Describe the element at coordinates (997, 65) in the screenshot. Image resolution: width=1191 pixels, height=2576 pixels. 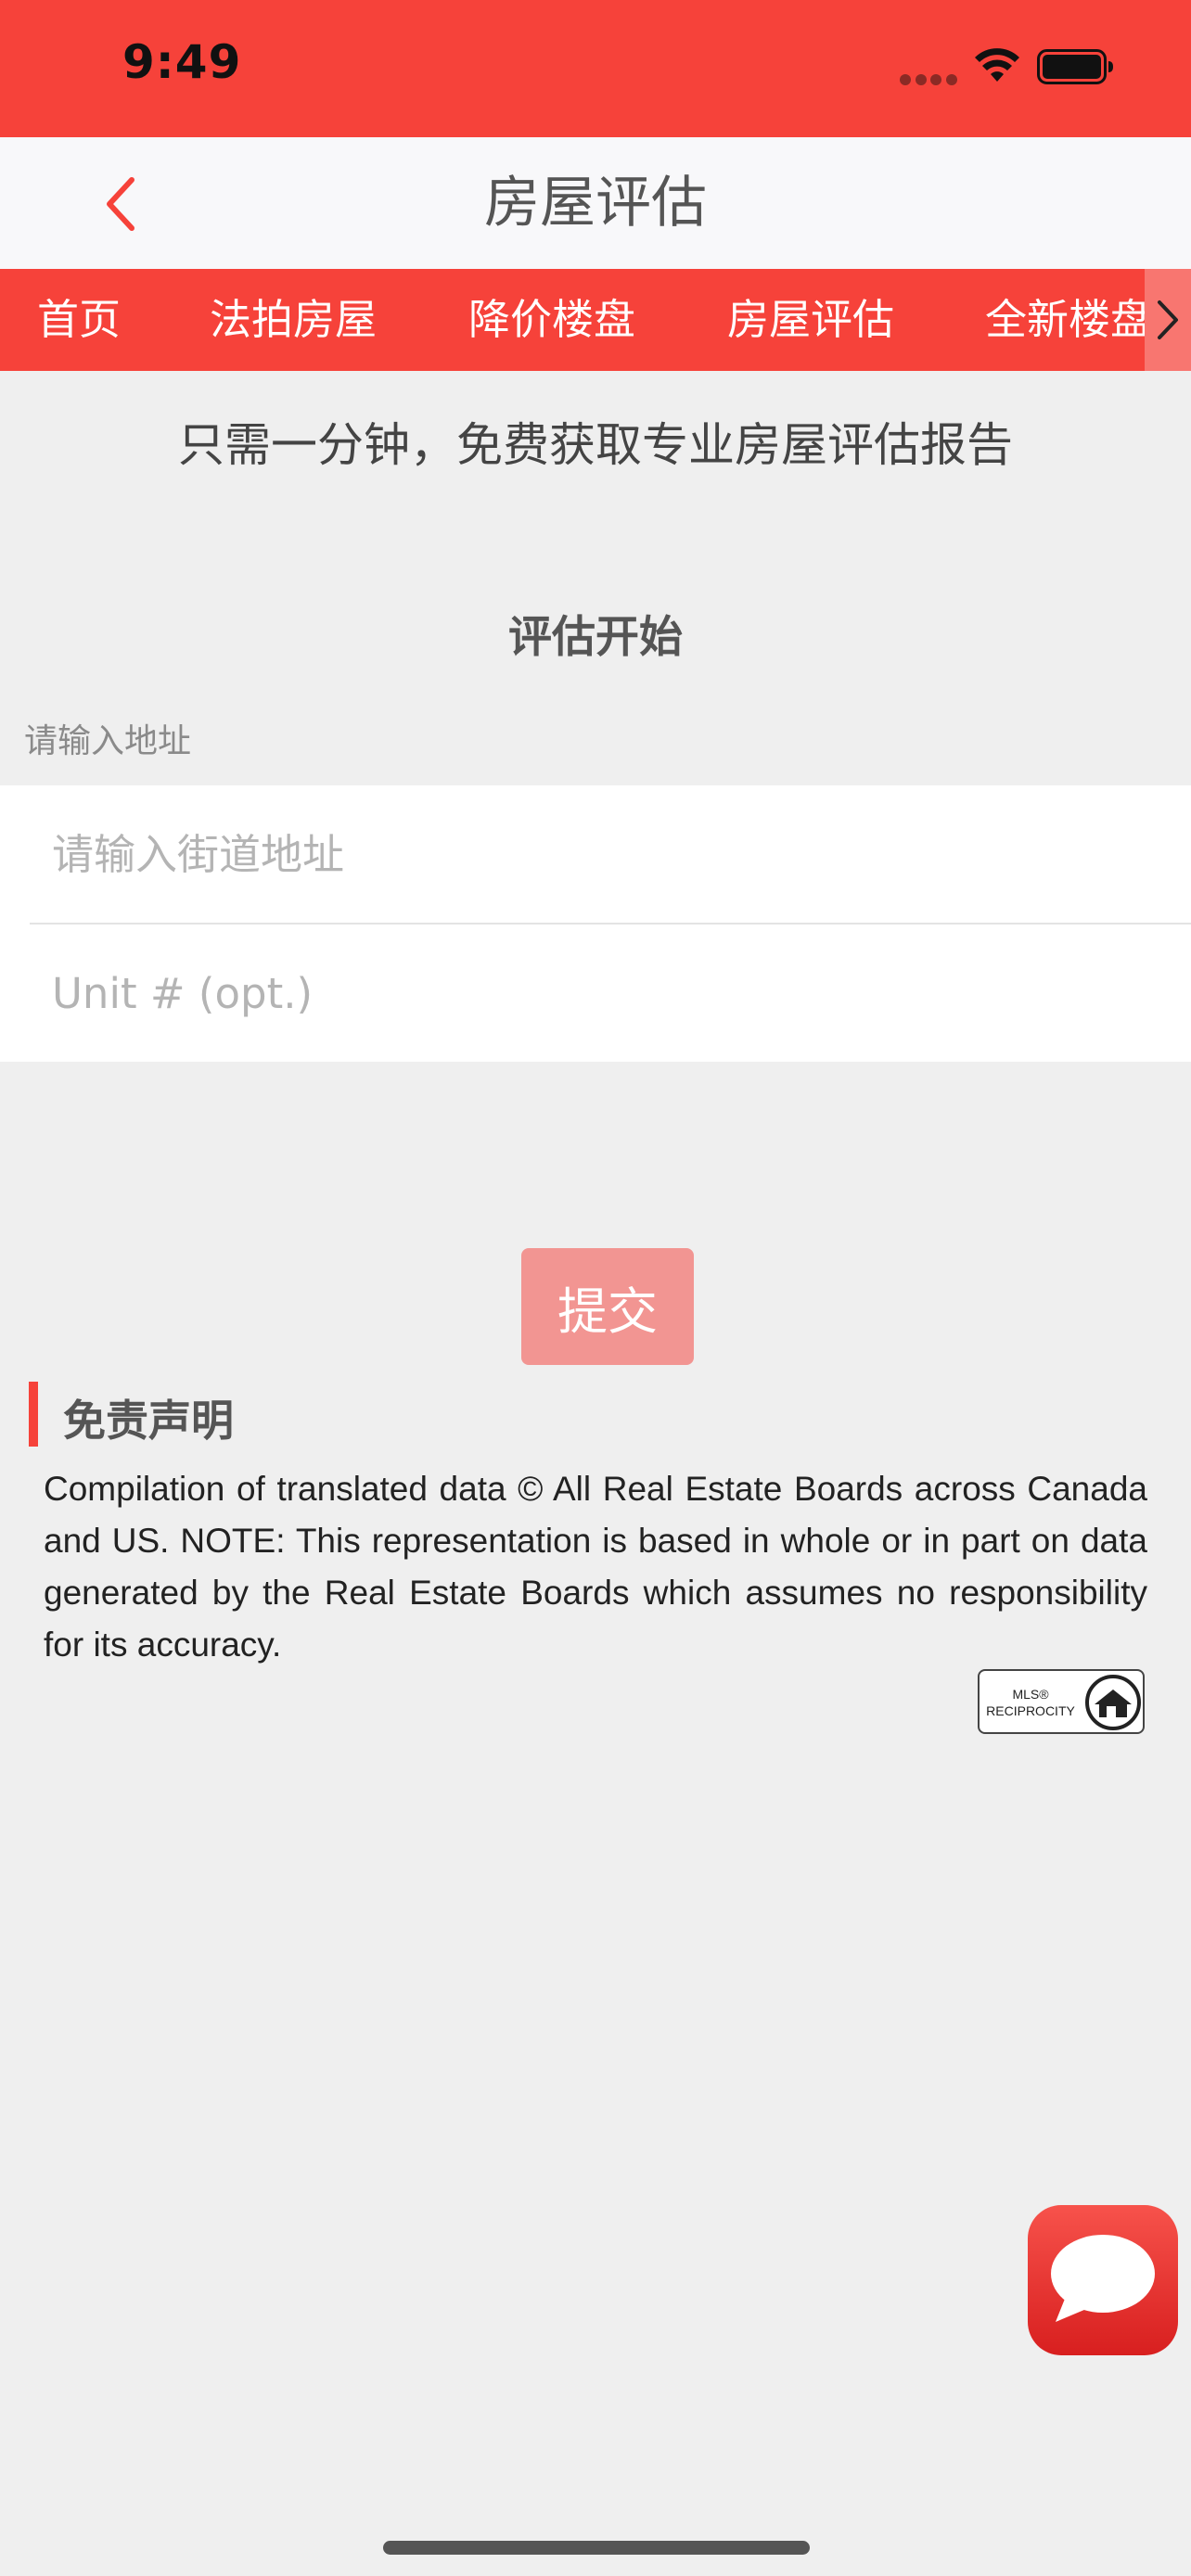
I see `wifi-icon` at that location.